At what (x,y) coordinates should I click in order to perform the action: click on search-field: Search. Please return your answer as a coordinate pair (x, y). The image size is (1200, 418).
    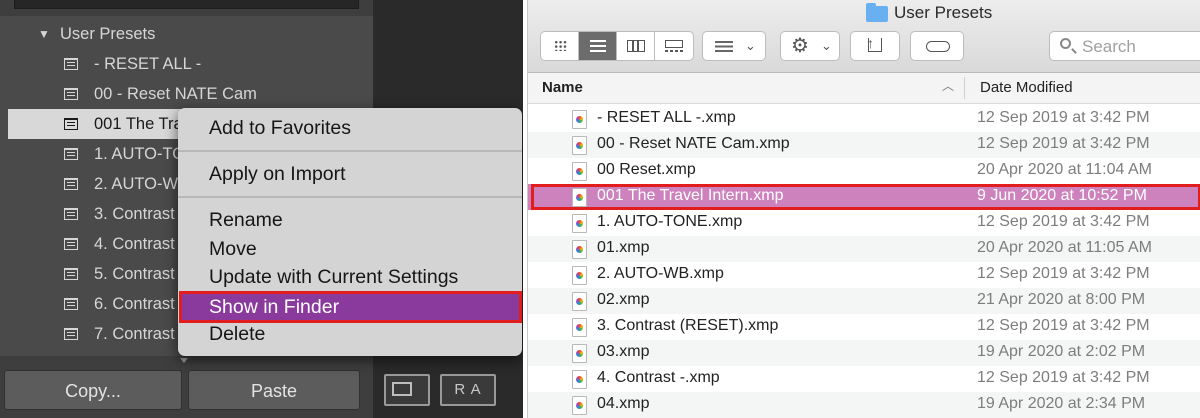
    Looking at the image, I should click on (1124, 46).